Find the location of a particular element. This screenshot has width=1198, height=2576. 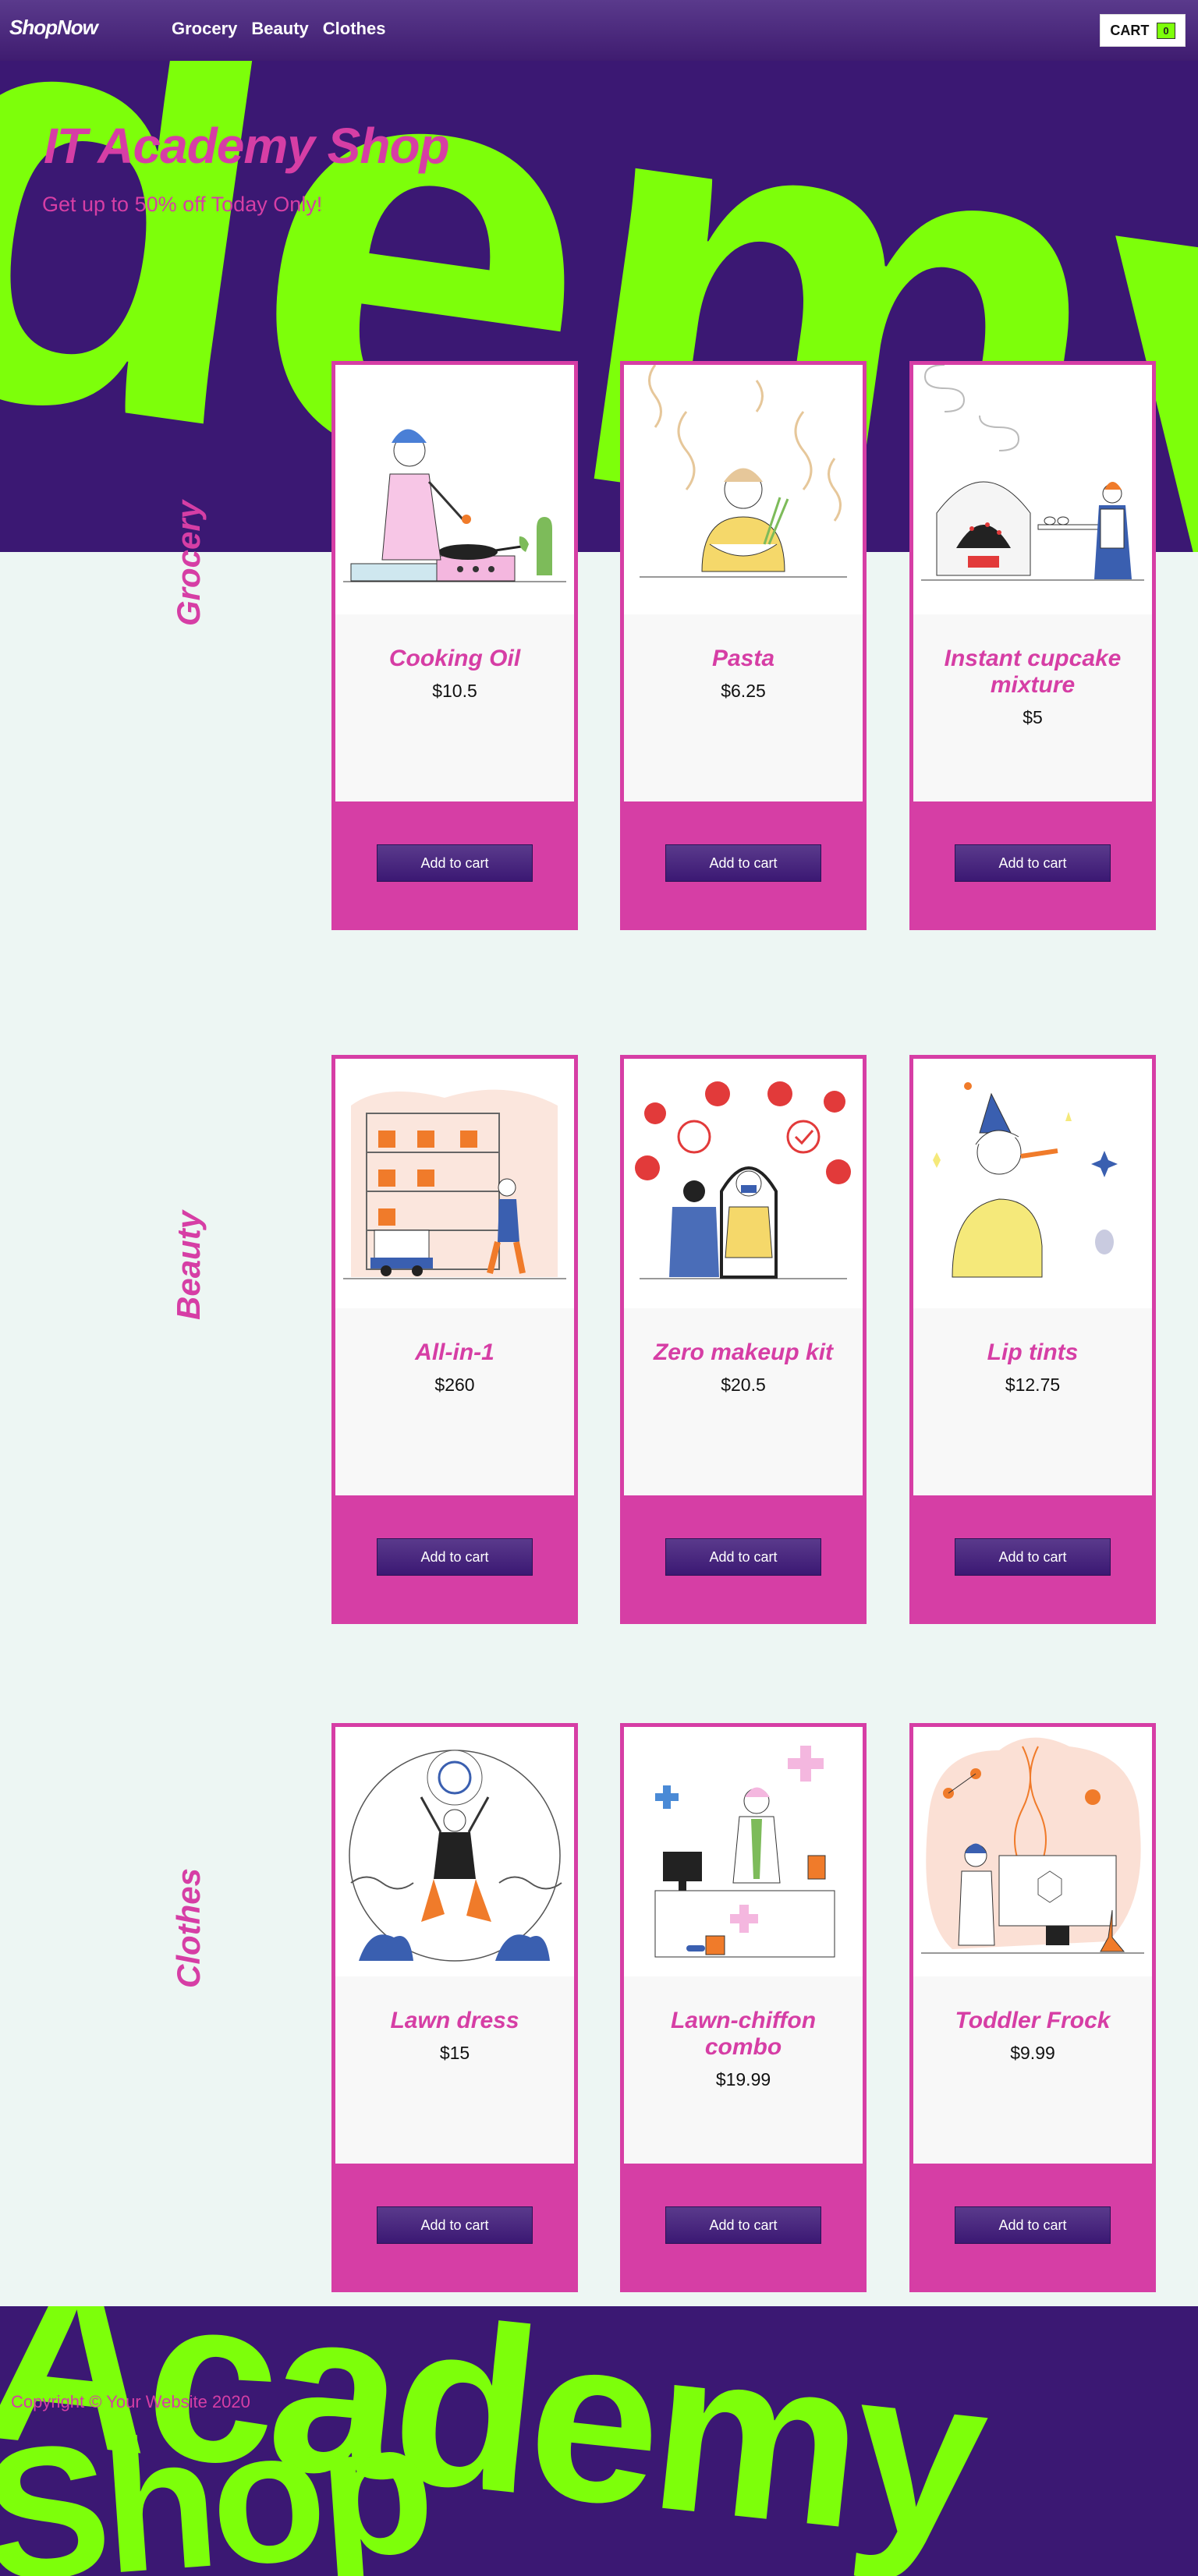

product-card: All-in-1 $260 Add to cart is located at coordinates (454, 1339).